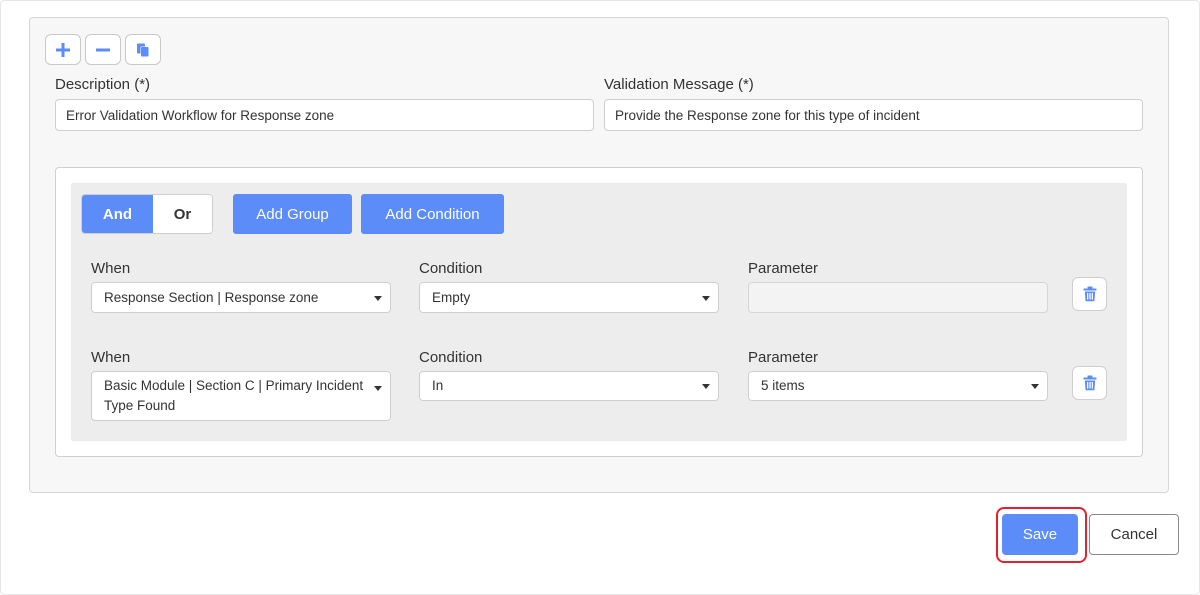 Image resolution: width=1200 pixels, height=595 pixels. I want to click on description-label: Description (*), so click(103, 84).